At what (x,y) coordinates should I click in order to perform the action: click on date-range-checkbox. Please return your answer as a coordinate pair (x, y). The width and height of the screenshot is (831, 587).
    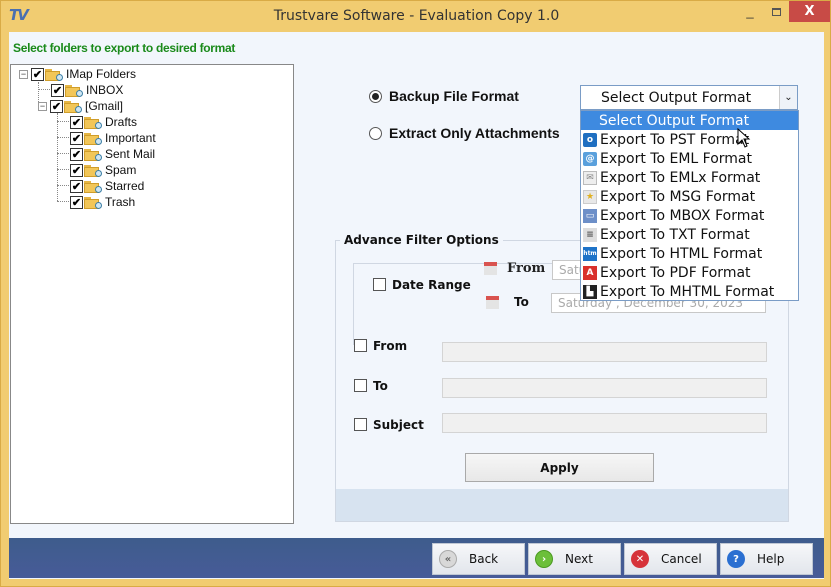
    Looking at the image, I should click on (379, 284).